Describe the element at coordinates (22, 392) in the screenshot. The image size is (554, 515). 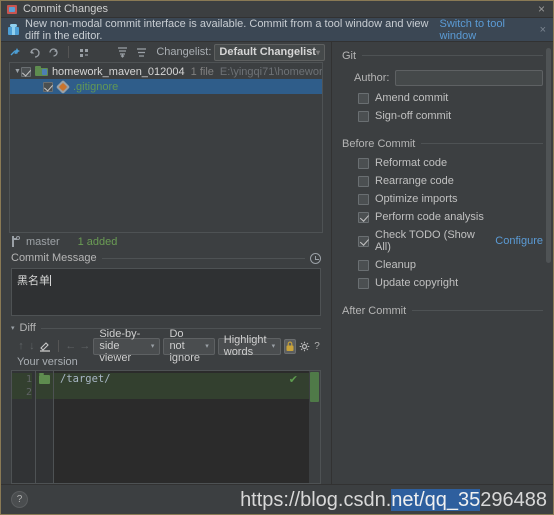
I see `line-number: 2` at that location.